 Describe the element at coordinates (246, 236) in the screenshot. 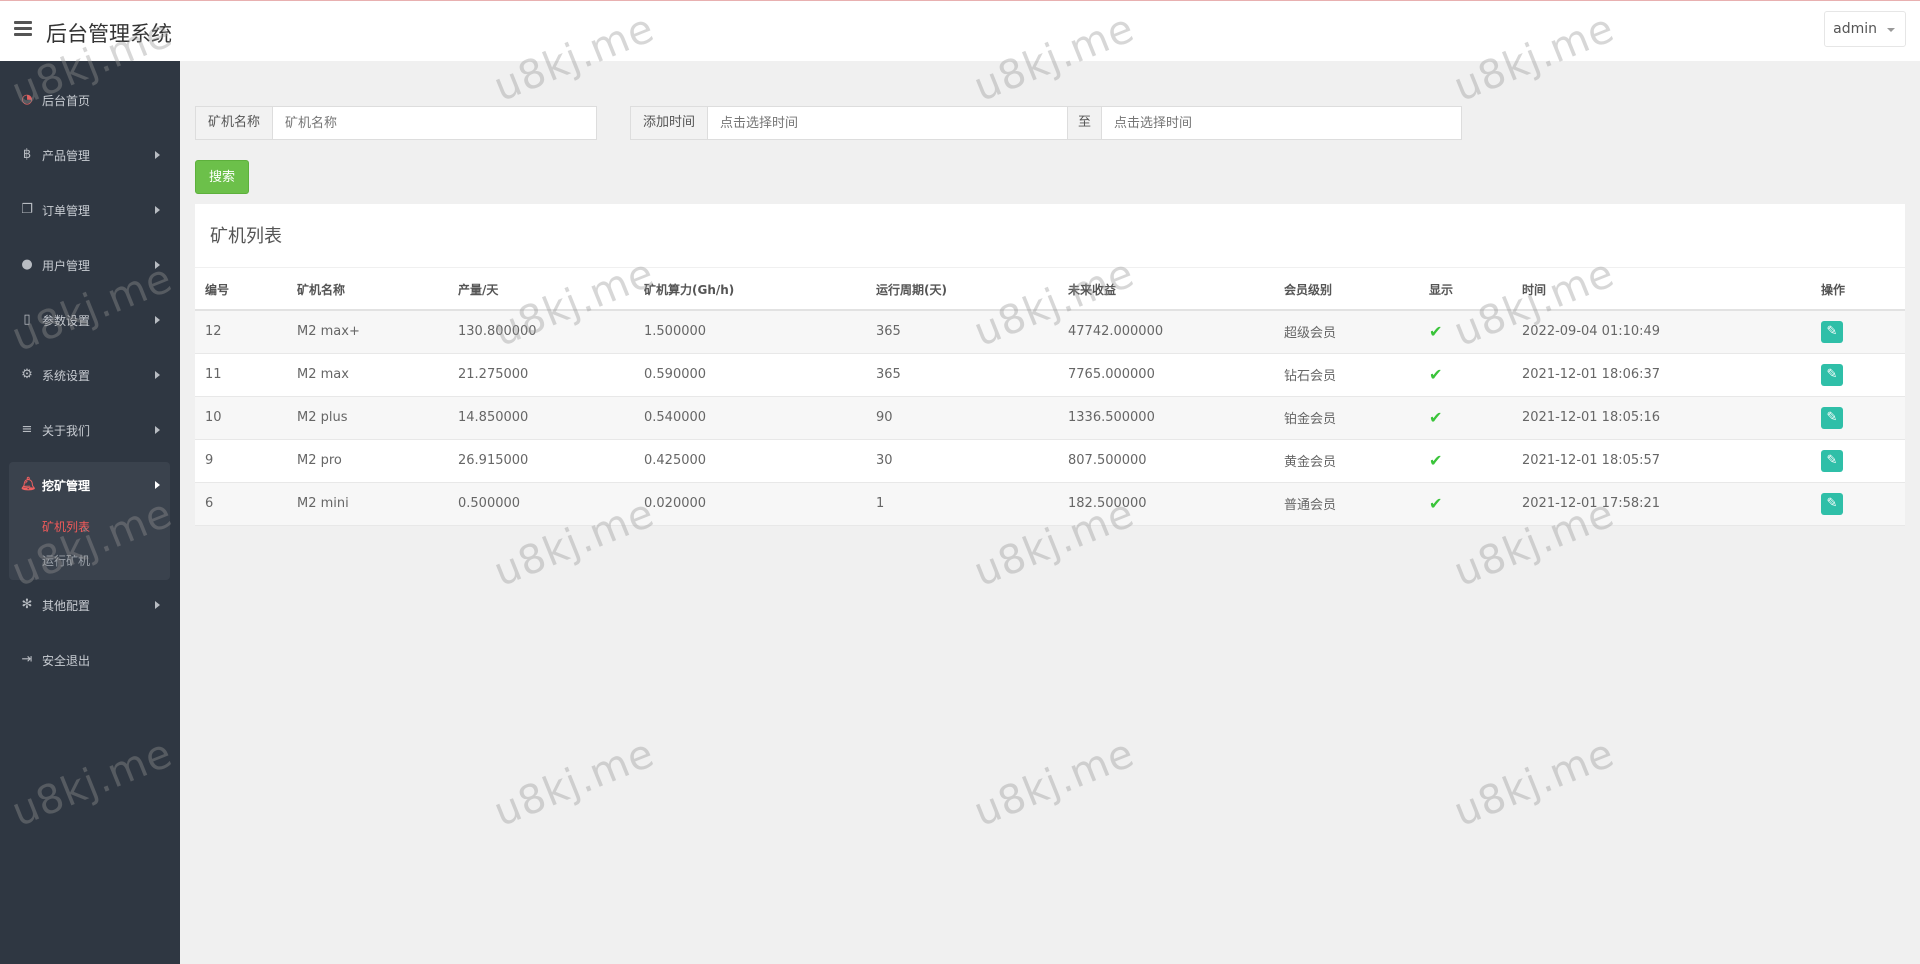

I see `panel-title: 矿机列表` at that location.